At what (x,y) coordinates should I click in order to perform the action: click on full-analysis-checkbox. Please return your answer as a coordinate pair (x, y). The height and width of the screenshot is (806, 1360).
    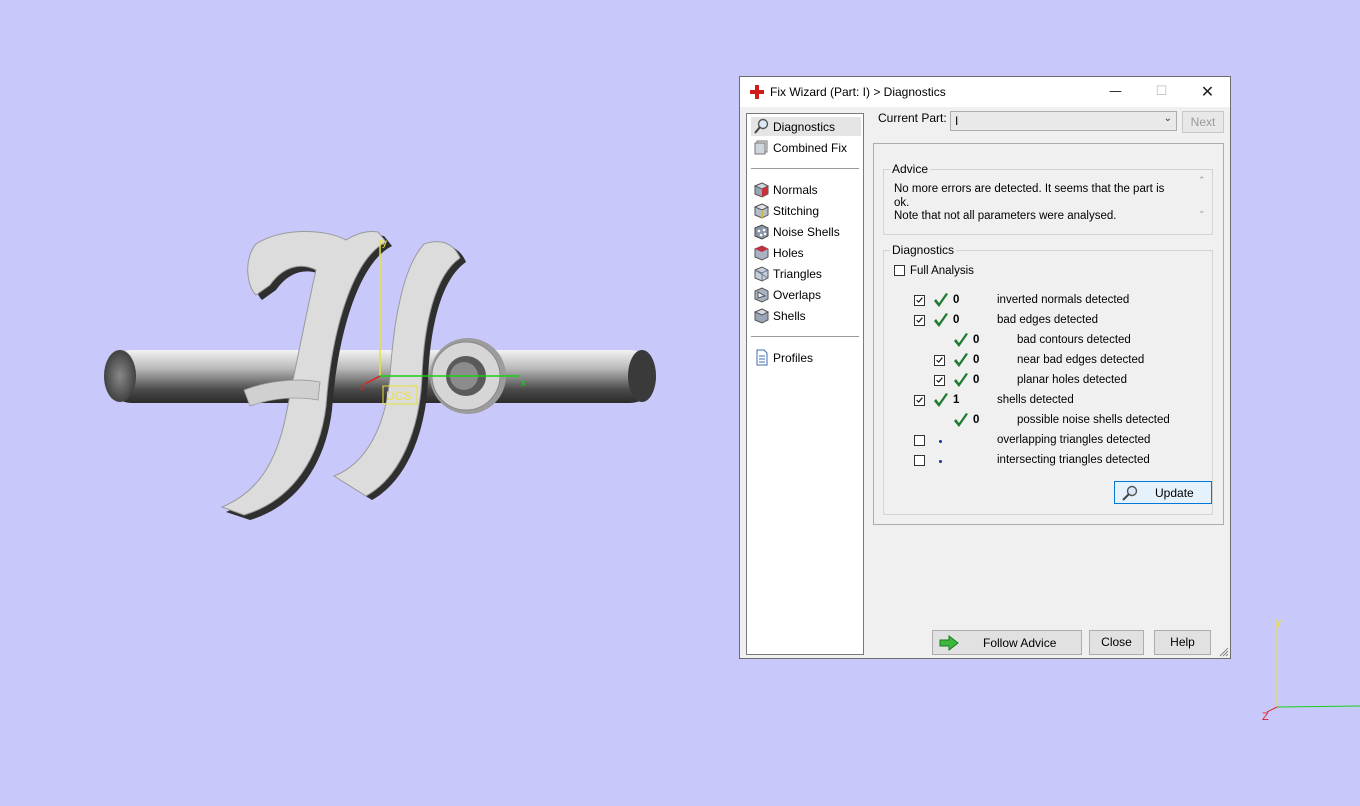
    Looking at the image, I should click on (899, 270).